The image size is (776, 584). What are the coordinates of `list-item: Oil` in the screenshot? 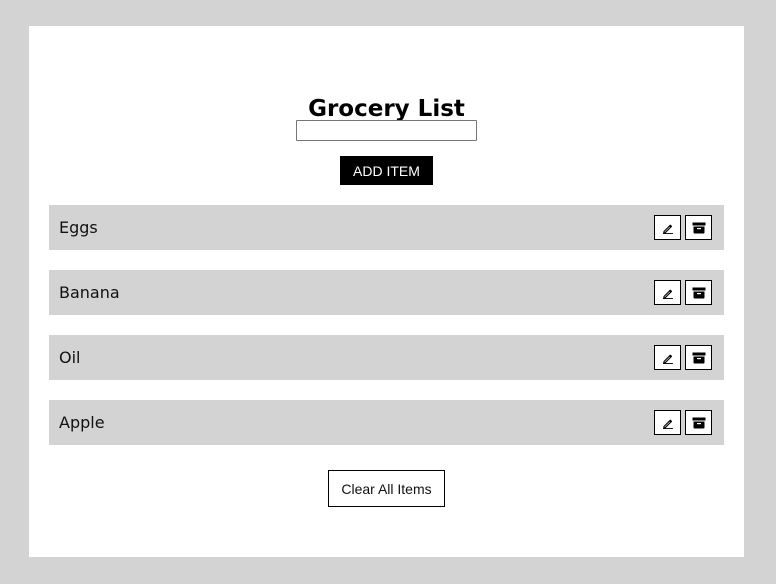 It's located at (386, 357).